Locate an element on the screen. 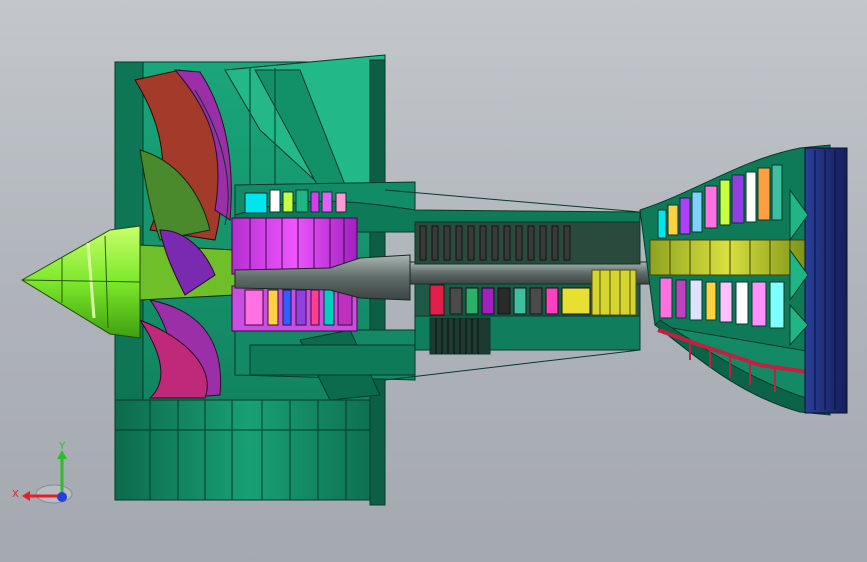  spinner-cone is located at coordinates (81, 282).